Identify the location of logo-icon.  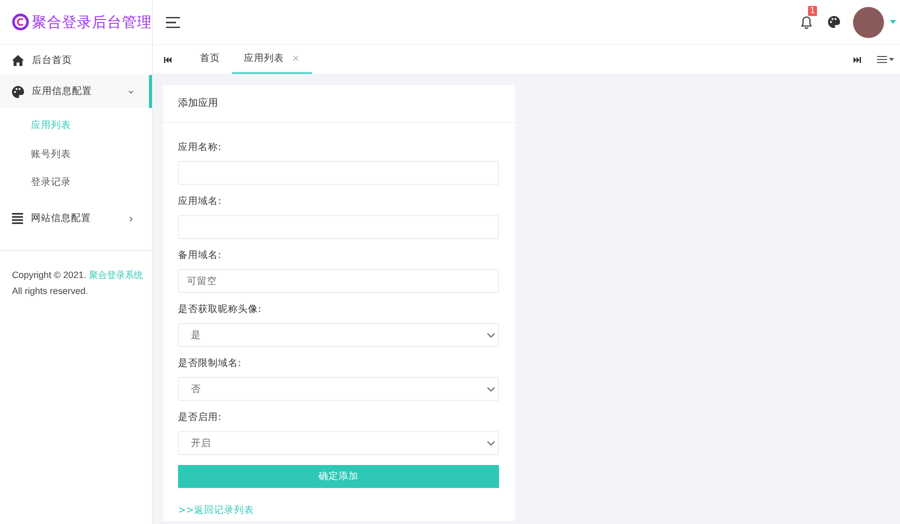
(20, 22).